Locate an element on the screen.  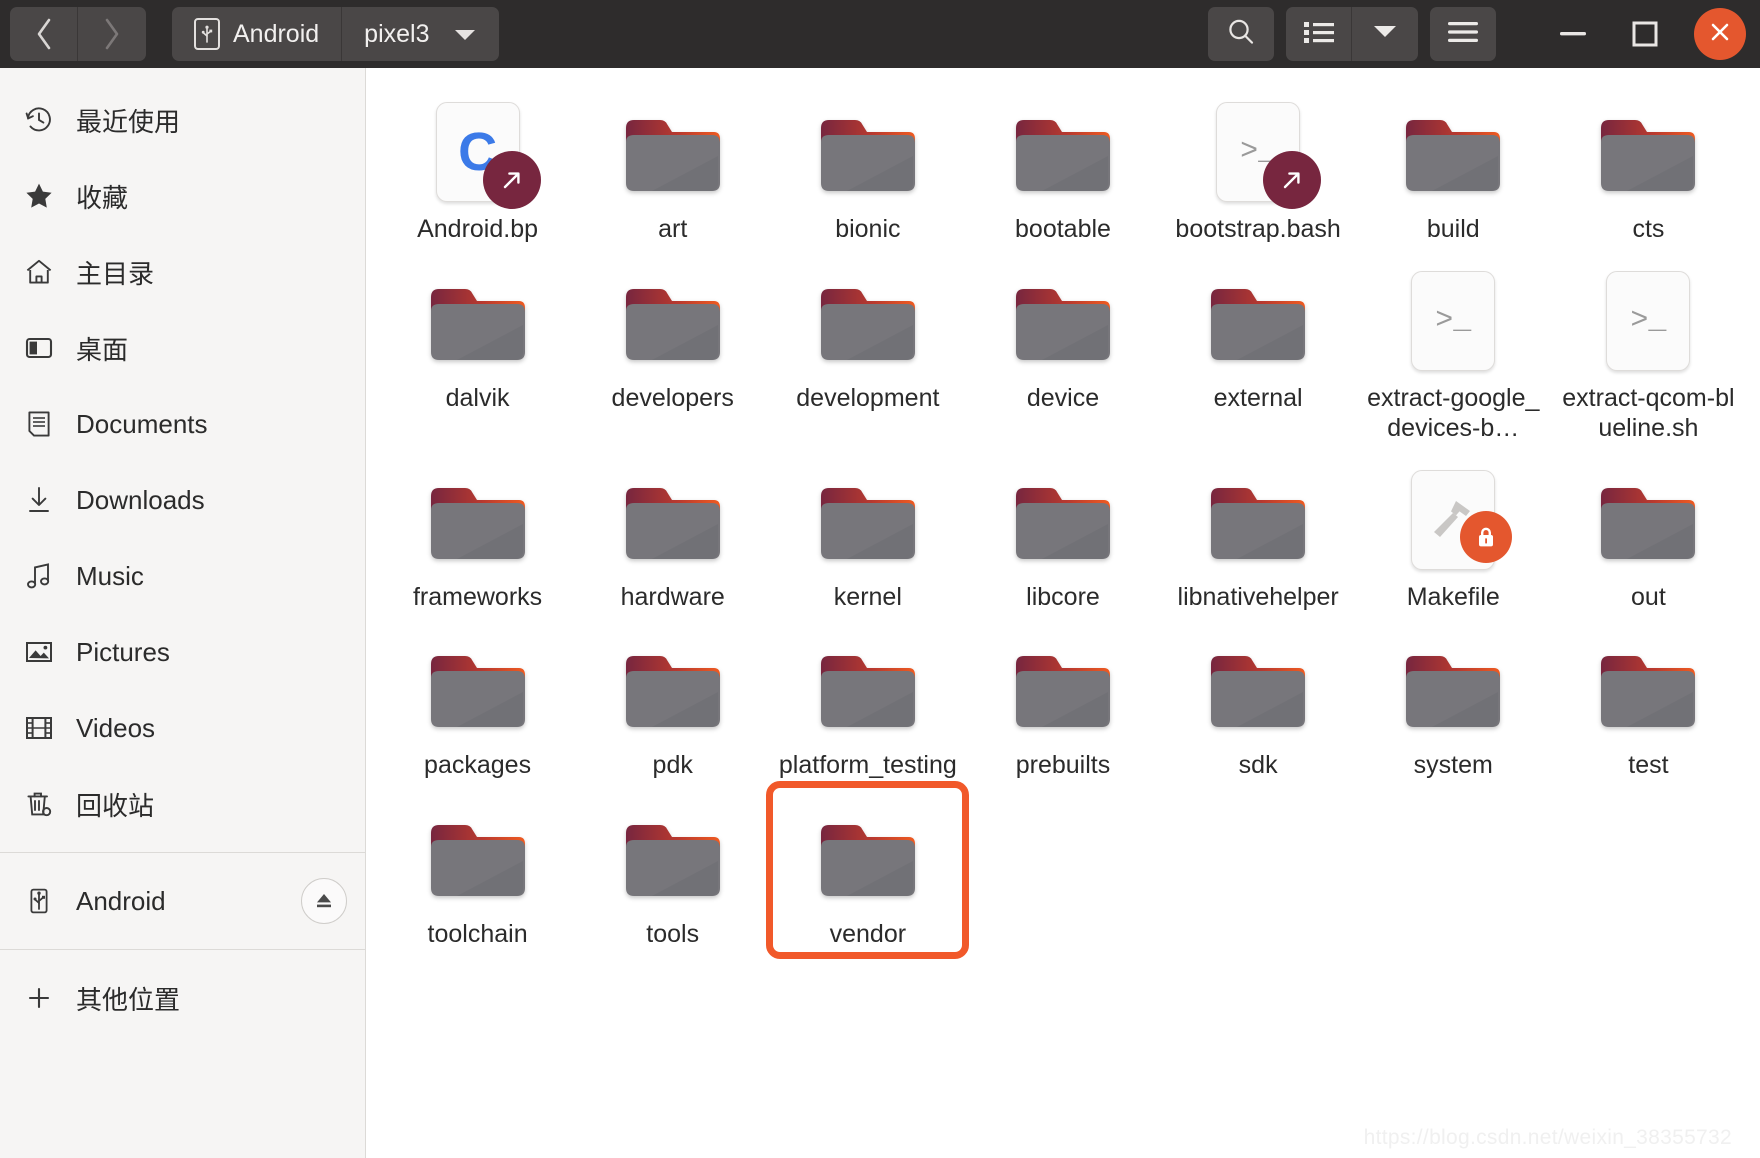
film-icon is located at coordinates (39, 728).